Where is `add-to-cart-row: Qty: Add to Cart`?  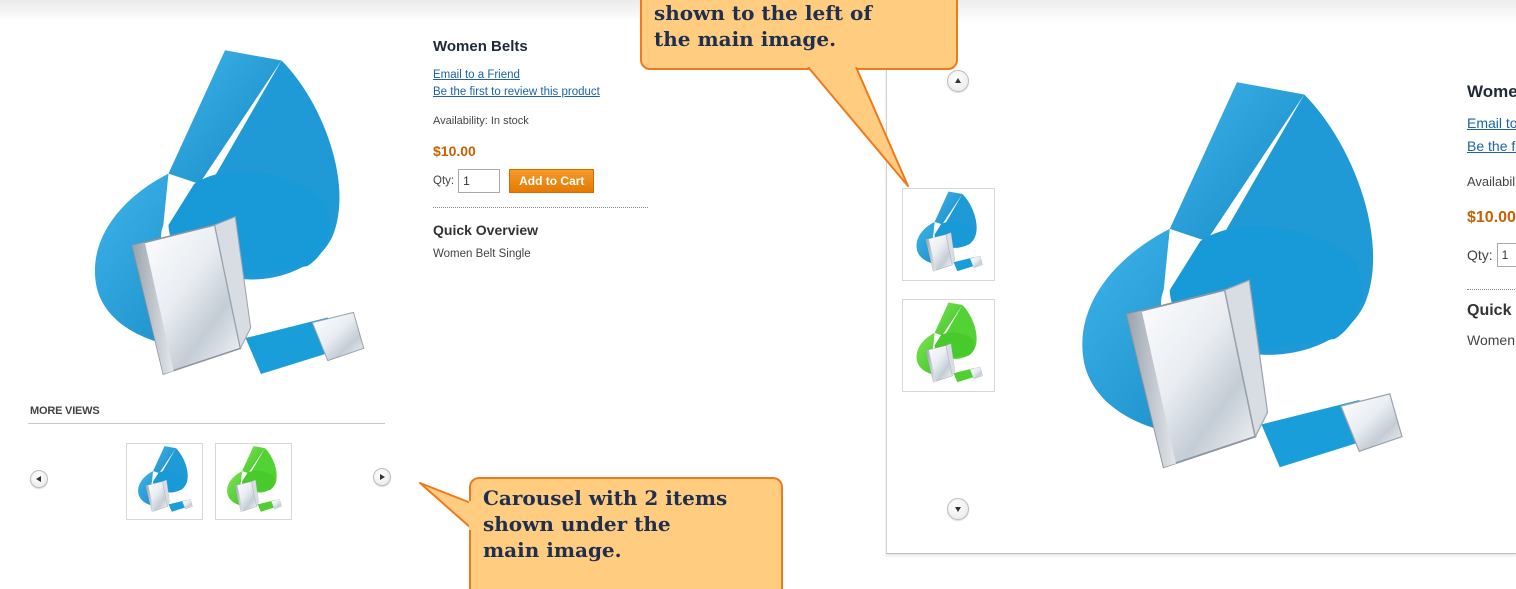 add-to-cart-row: Qty: Add to Cart is located at coordinates (540, 181).